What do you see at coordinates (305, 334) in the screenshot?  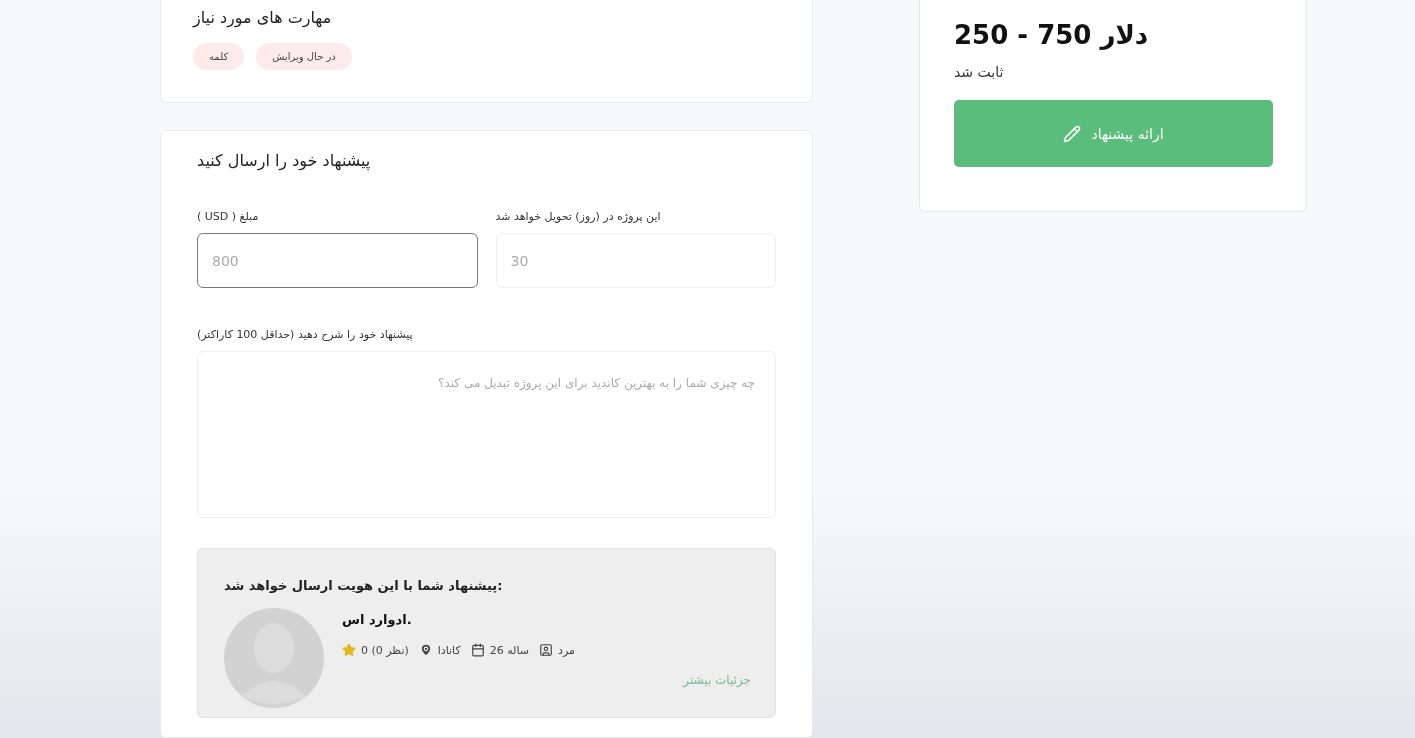 I see `field-label: پیشنهاد خود را شرح دهید (حداقل 100 کاراکتر)` at bounding box center [305, 334].